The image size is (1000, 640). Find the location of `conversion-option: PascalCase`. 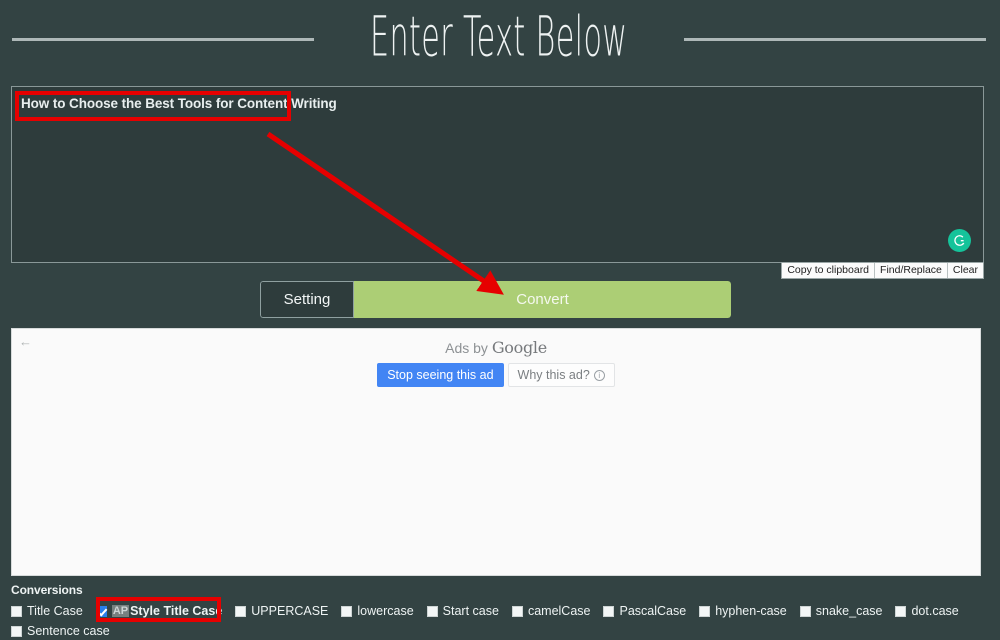

conversion-option: PascalCase is located at coordinates (644, 611).